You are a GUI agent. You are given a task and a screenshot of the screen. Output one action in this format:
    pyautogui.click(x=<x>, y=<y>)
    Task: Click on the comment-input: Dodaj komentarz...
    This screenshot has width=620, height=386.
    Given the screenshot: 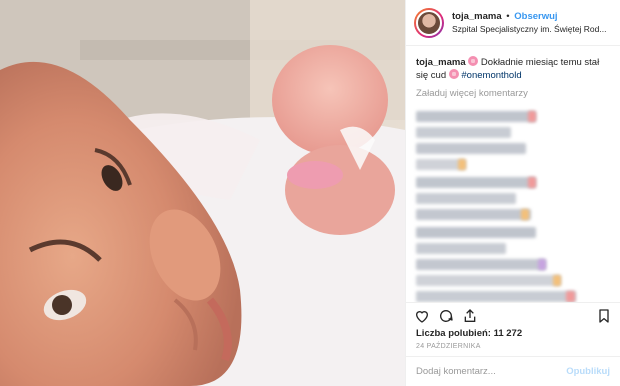 What is the action you would take?
    pyautogui.click(x=456, y=371)
    